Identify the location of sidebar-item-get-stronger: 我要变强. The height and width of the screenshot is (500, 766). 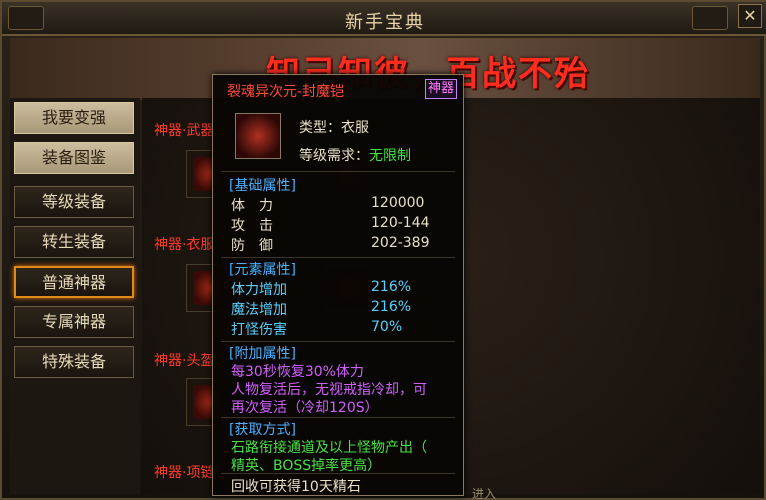
(74, 118).